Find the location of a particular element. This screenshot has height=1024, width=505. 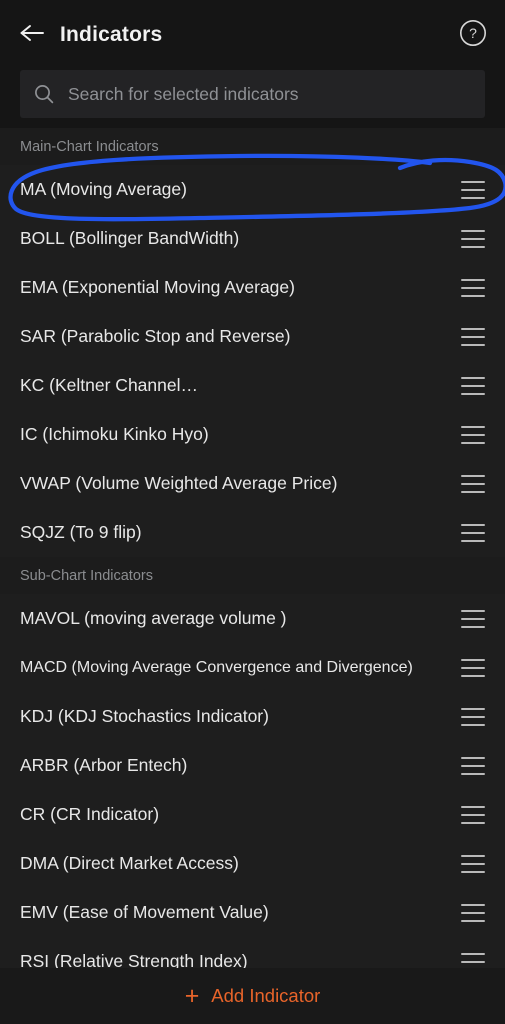

indicator-label: BOLL (Bollinger BandWidth) is located at coordinates (130, 238).